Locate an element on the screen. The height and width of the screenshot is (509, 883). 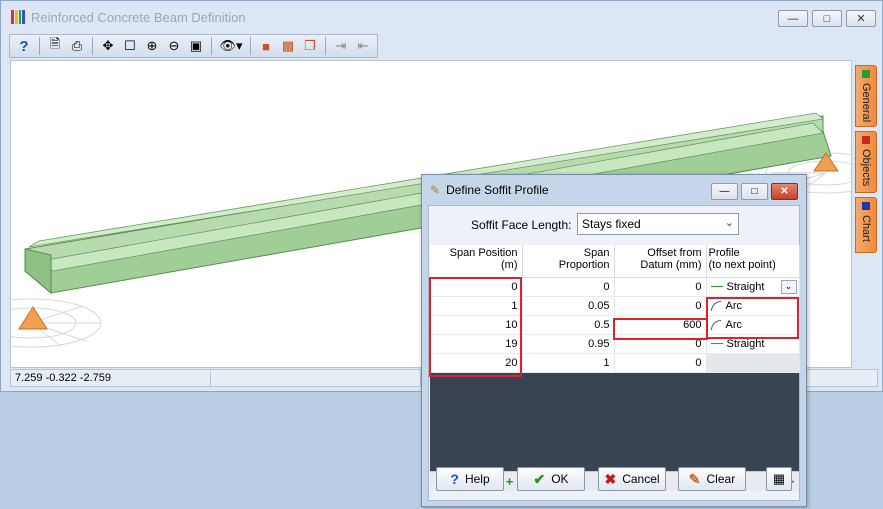
help-button: ? Help is located at coordinates (470, 479).